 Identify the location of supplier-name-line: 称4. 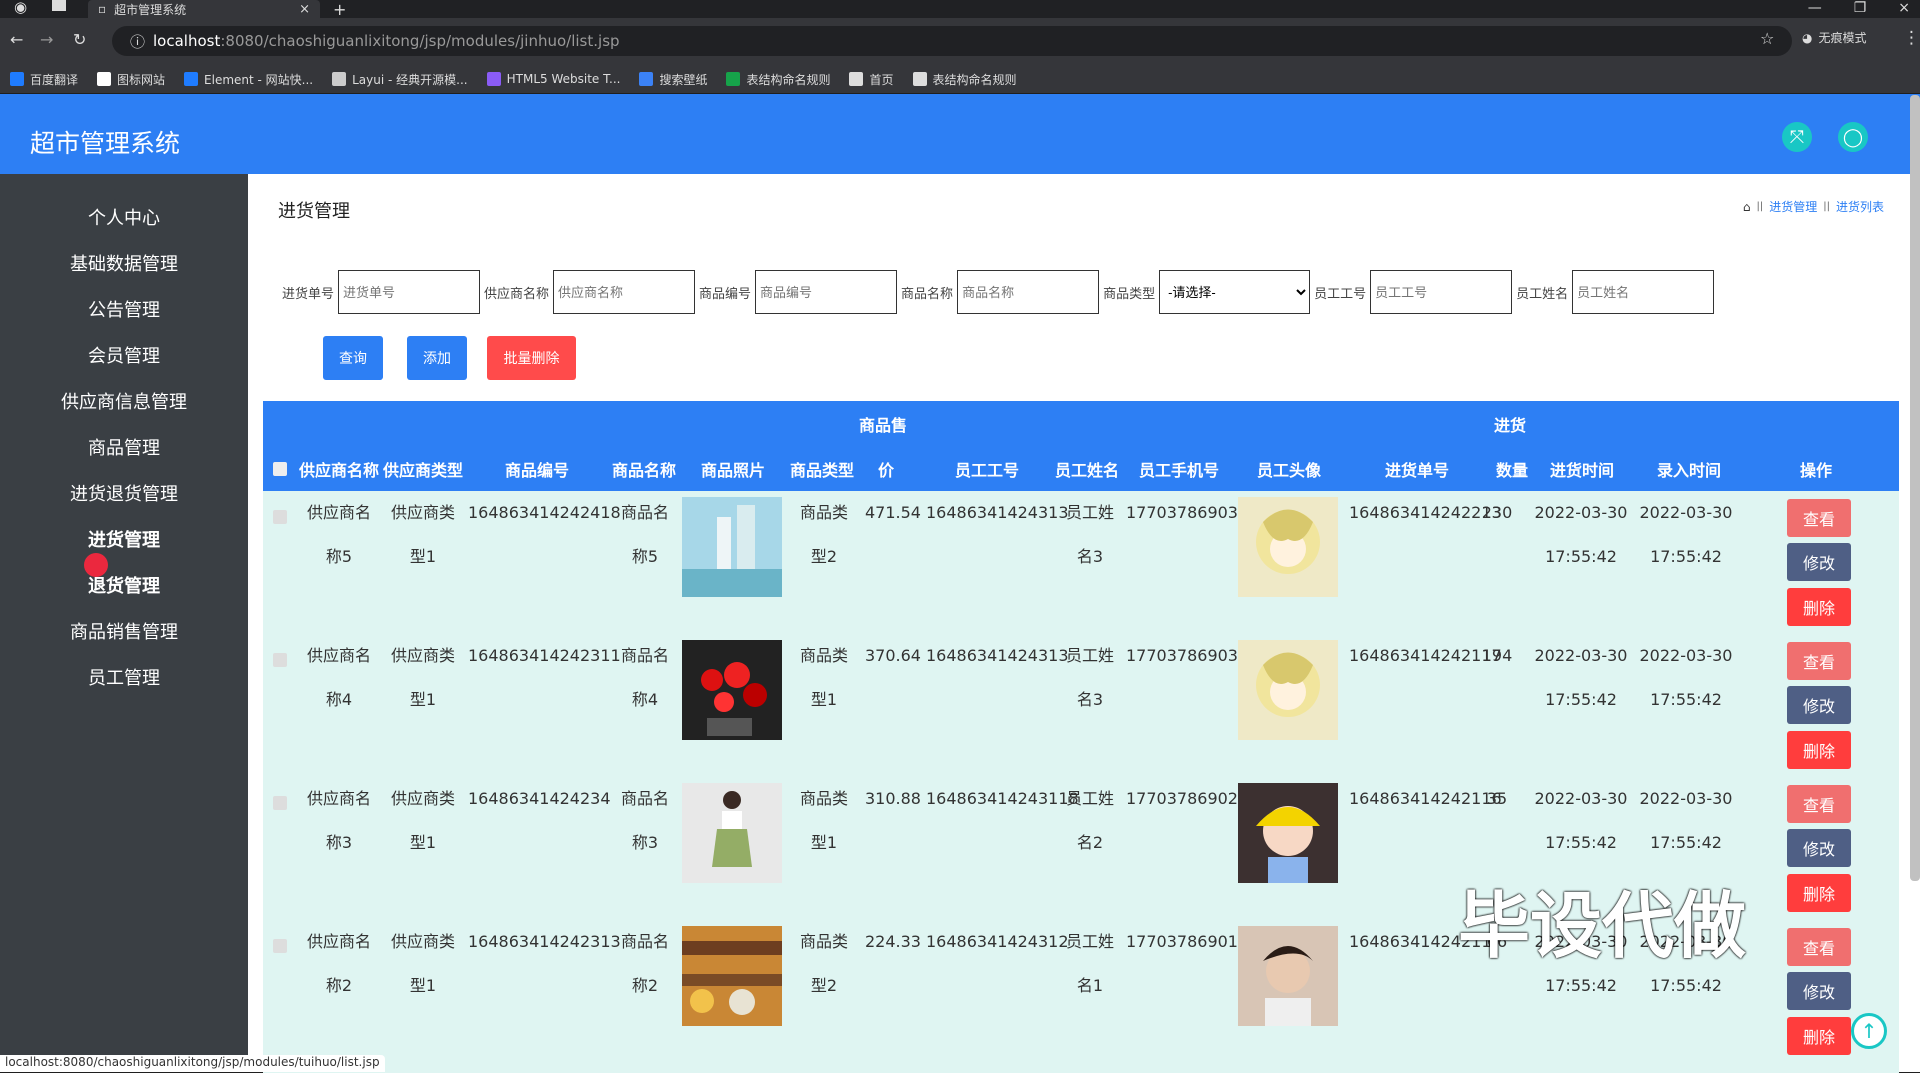
(339, 699).